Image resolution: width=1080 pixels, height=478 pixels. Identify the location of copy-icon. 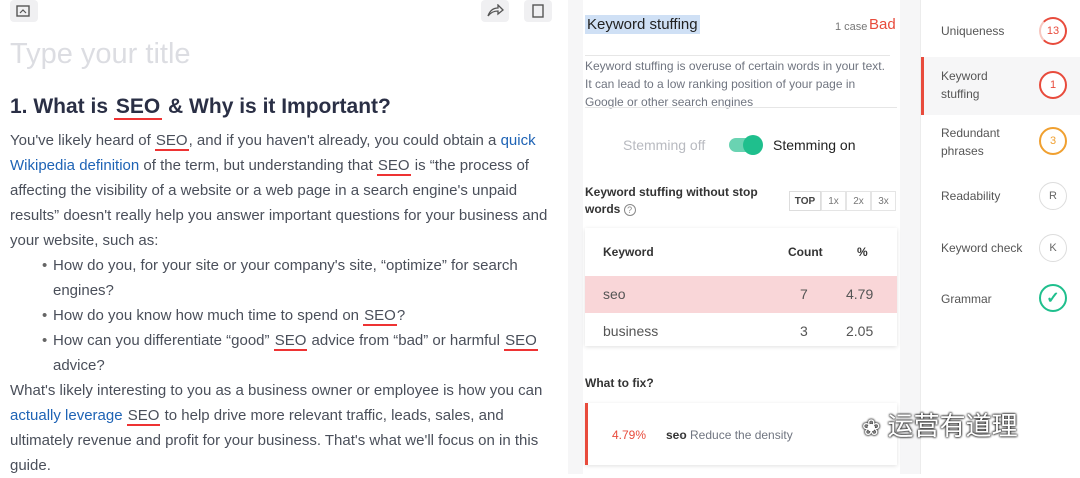
(538, 11).